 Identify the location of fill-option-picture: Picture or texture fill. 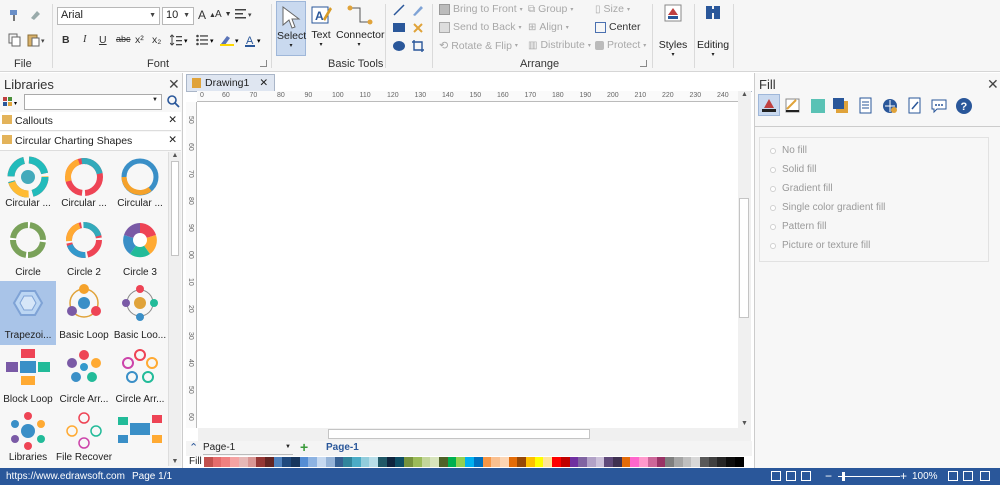
(820, 245).